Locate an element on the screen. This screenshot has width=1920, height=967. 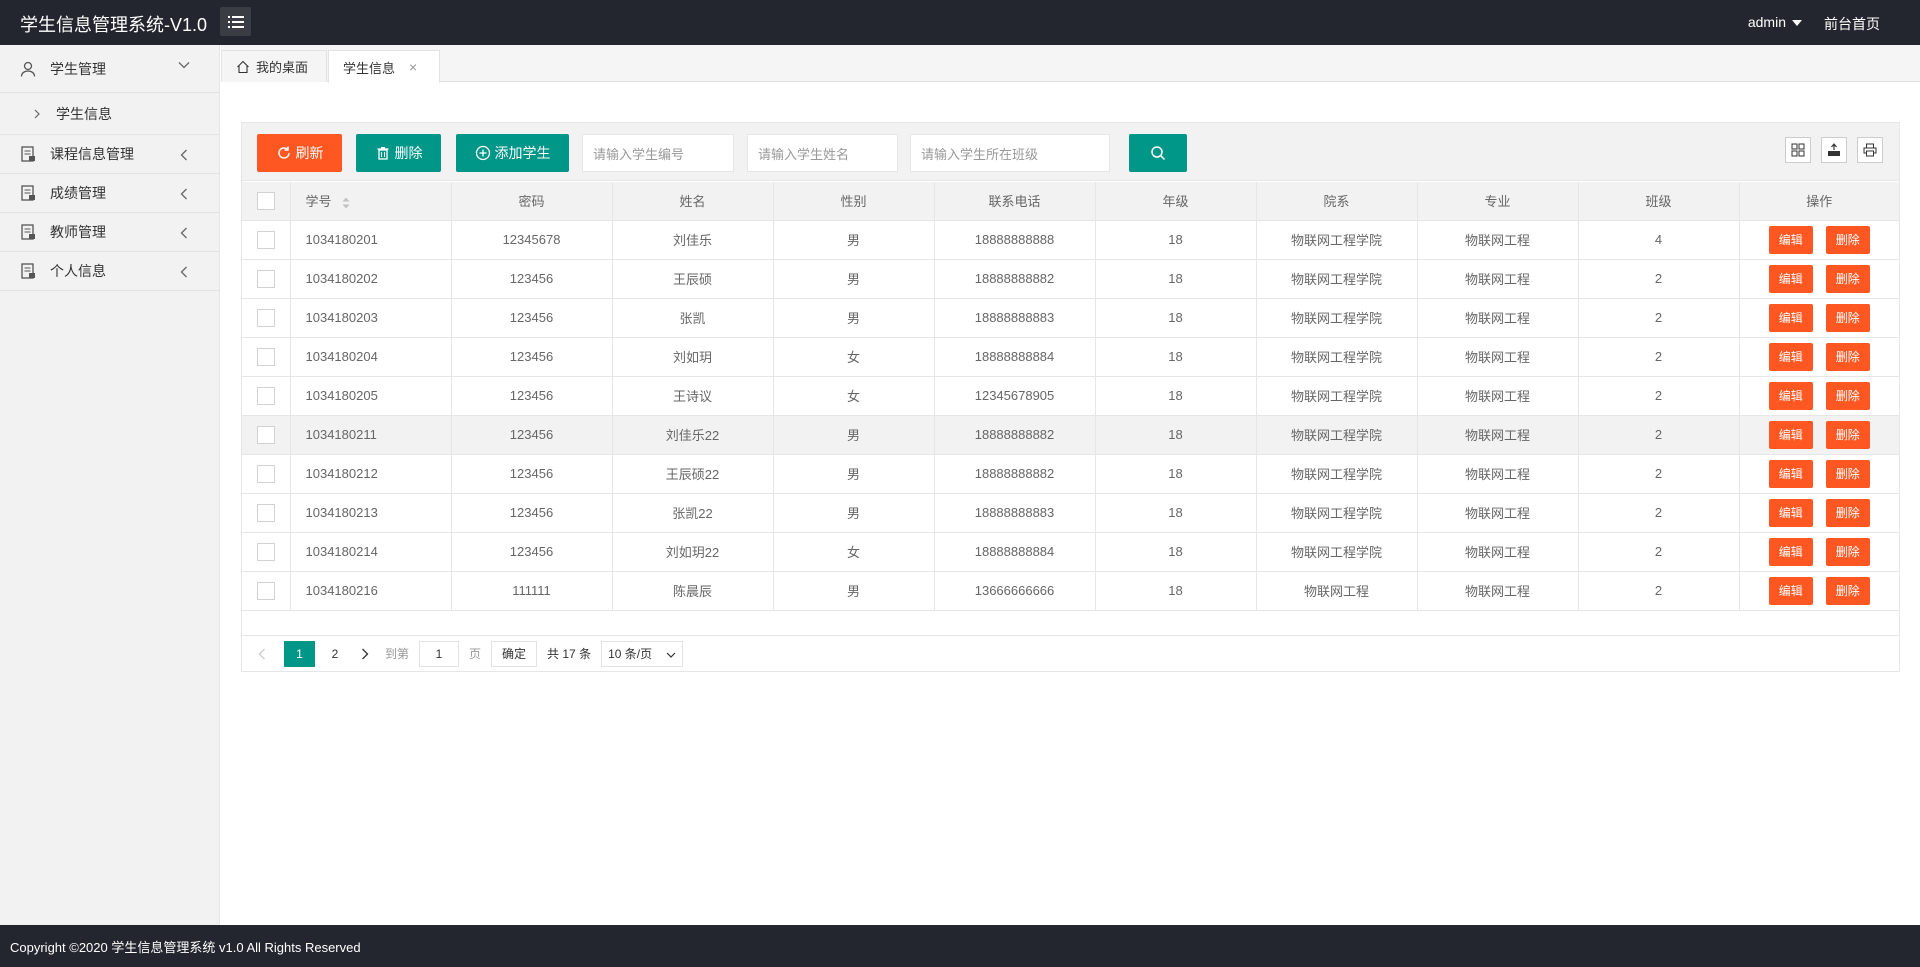
table-cell: 2 is located at coordinates (1659, 513).